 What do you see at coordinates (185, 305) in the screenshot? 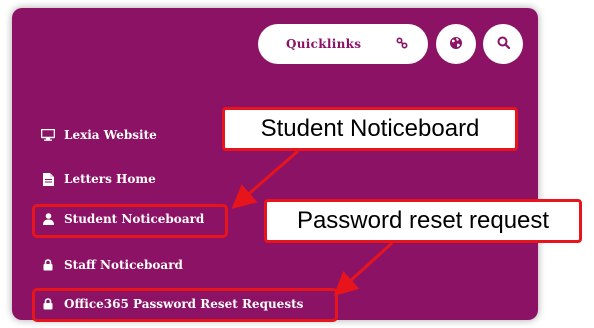
I see `password-reset-highlight` at bounding box center [185, 305].